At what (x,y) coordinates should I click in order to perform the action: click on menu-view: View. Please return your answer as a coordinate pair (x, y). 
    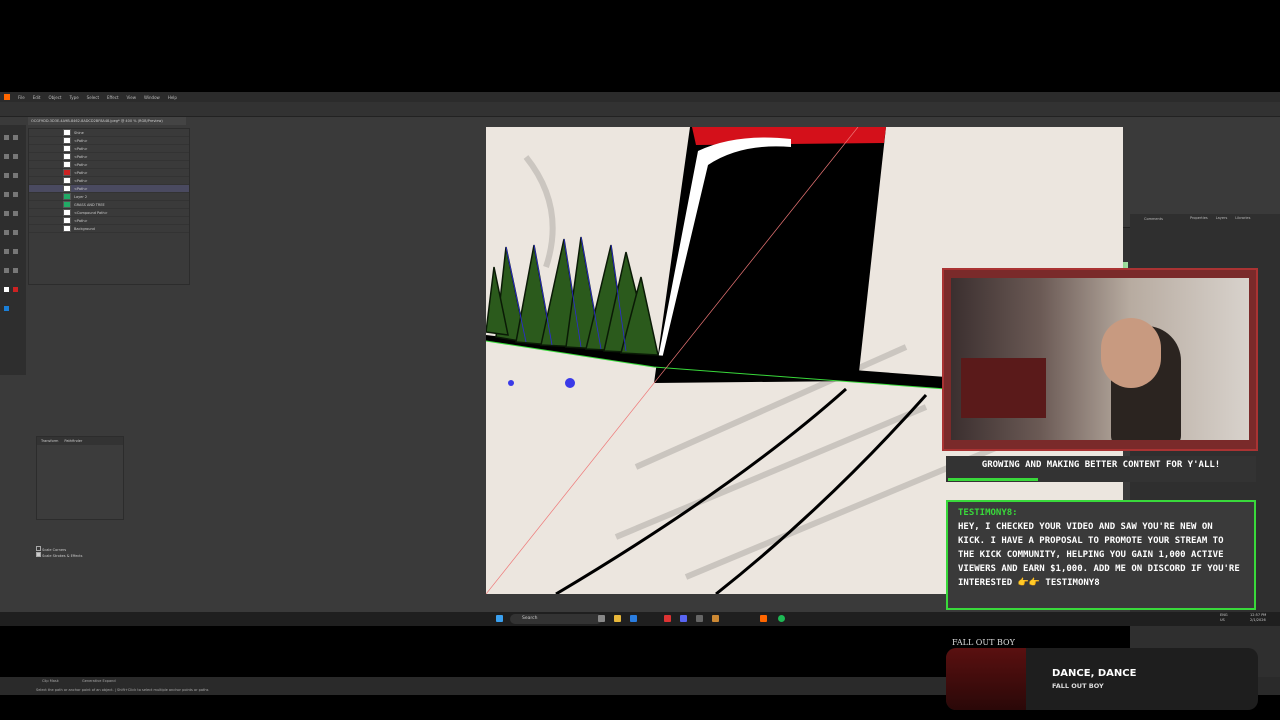
    Looking at the image, I should click on (132, 97).